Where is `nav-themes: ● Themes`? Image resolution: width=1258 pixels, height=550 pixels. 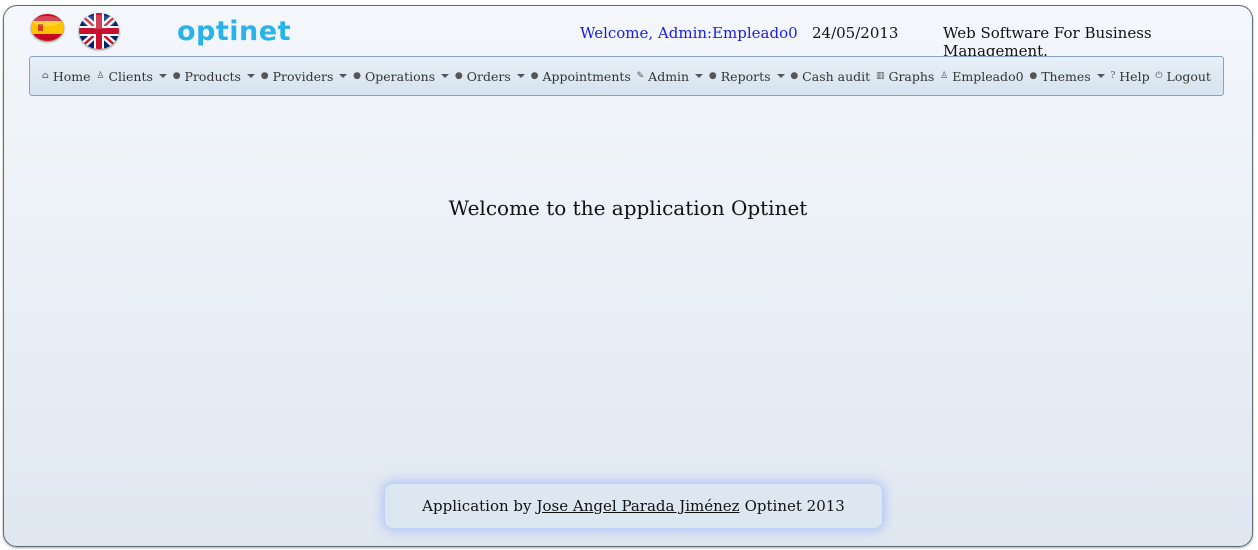
nav-themes: ● Themes is located at coordinates (1067, 76).